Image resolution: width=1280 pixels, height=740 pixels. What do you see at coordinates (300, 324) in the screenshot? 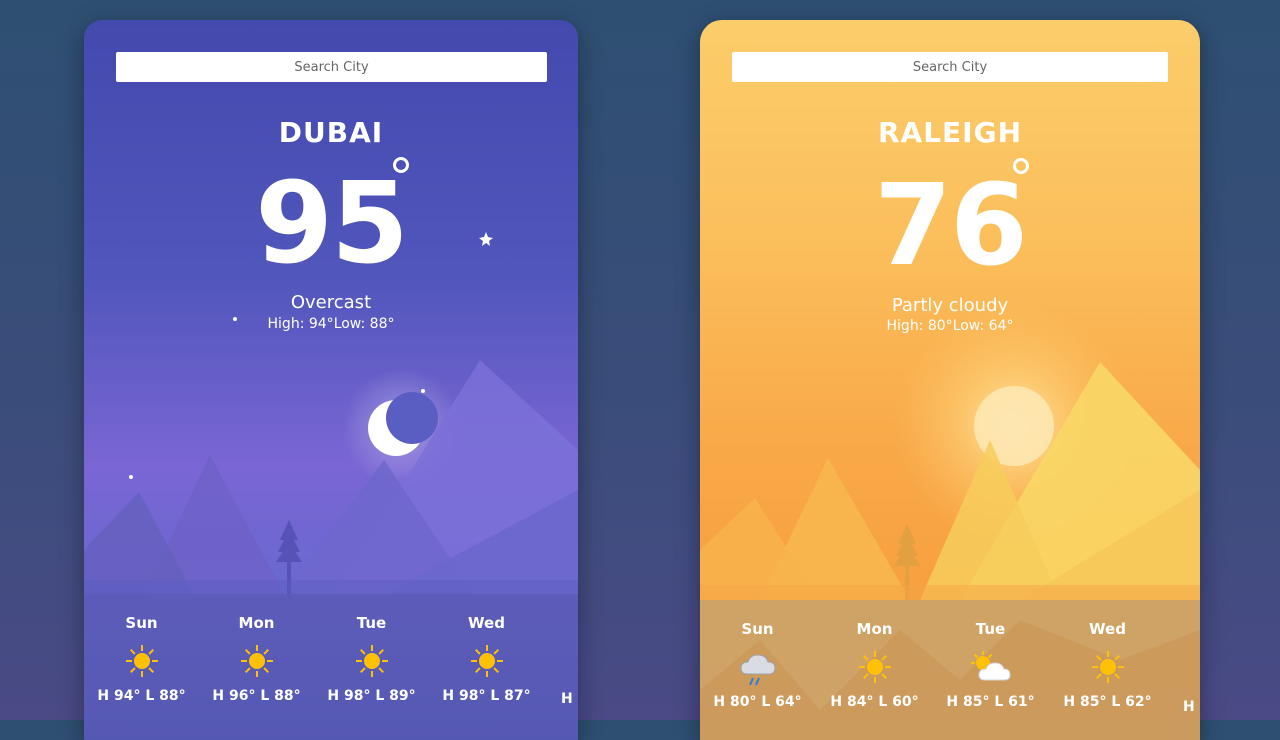
I see `high-temp: High: 94°` at bounding box center [300, 324].